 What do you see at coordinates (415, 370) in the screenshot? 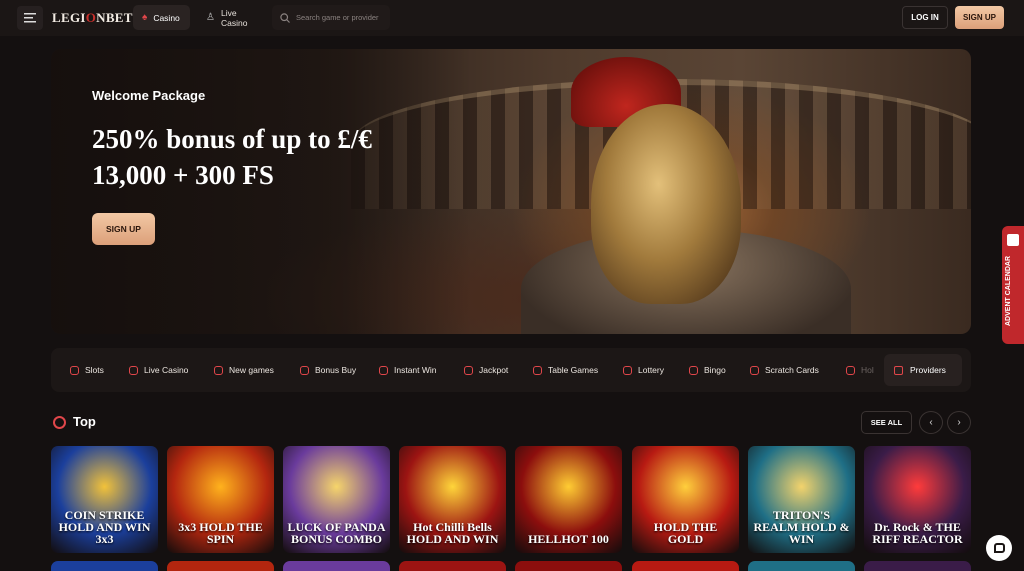
I see `category-label: Instant Win` at bounding box center [415, 370].